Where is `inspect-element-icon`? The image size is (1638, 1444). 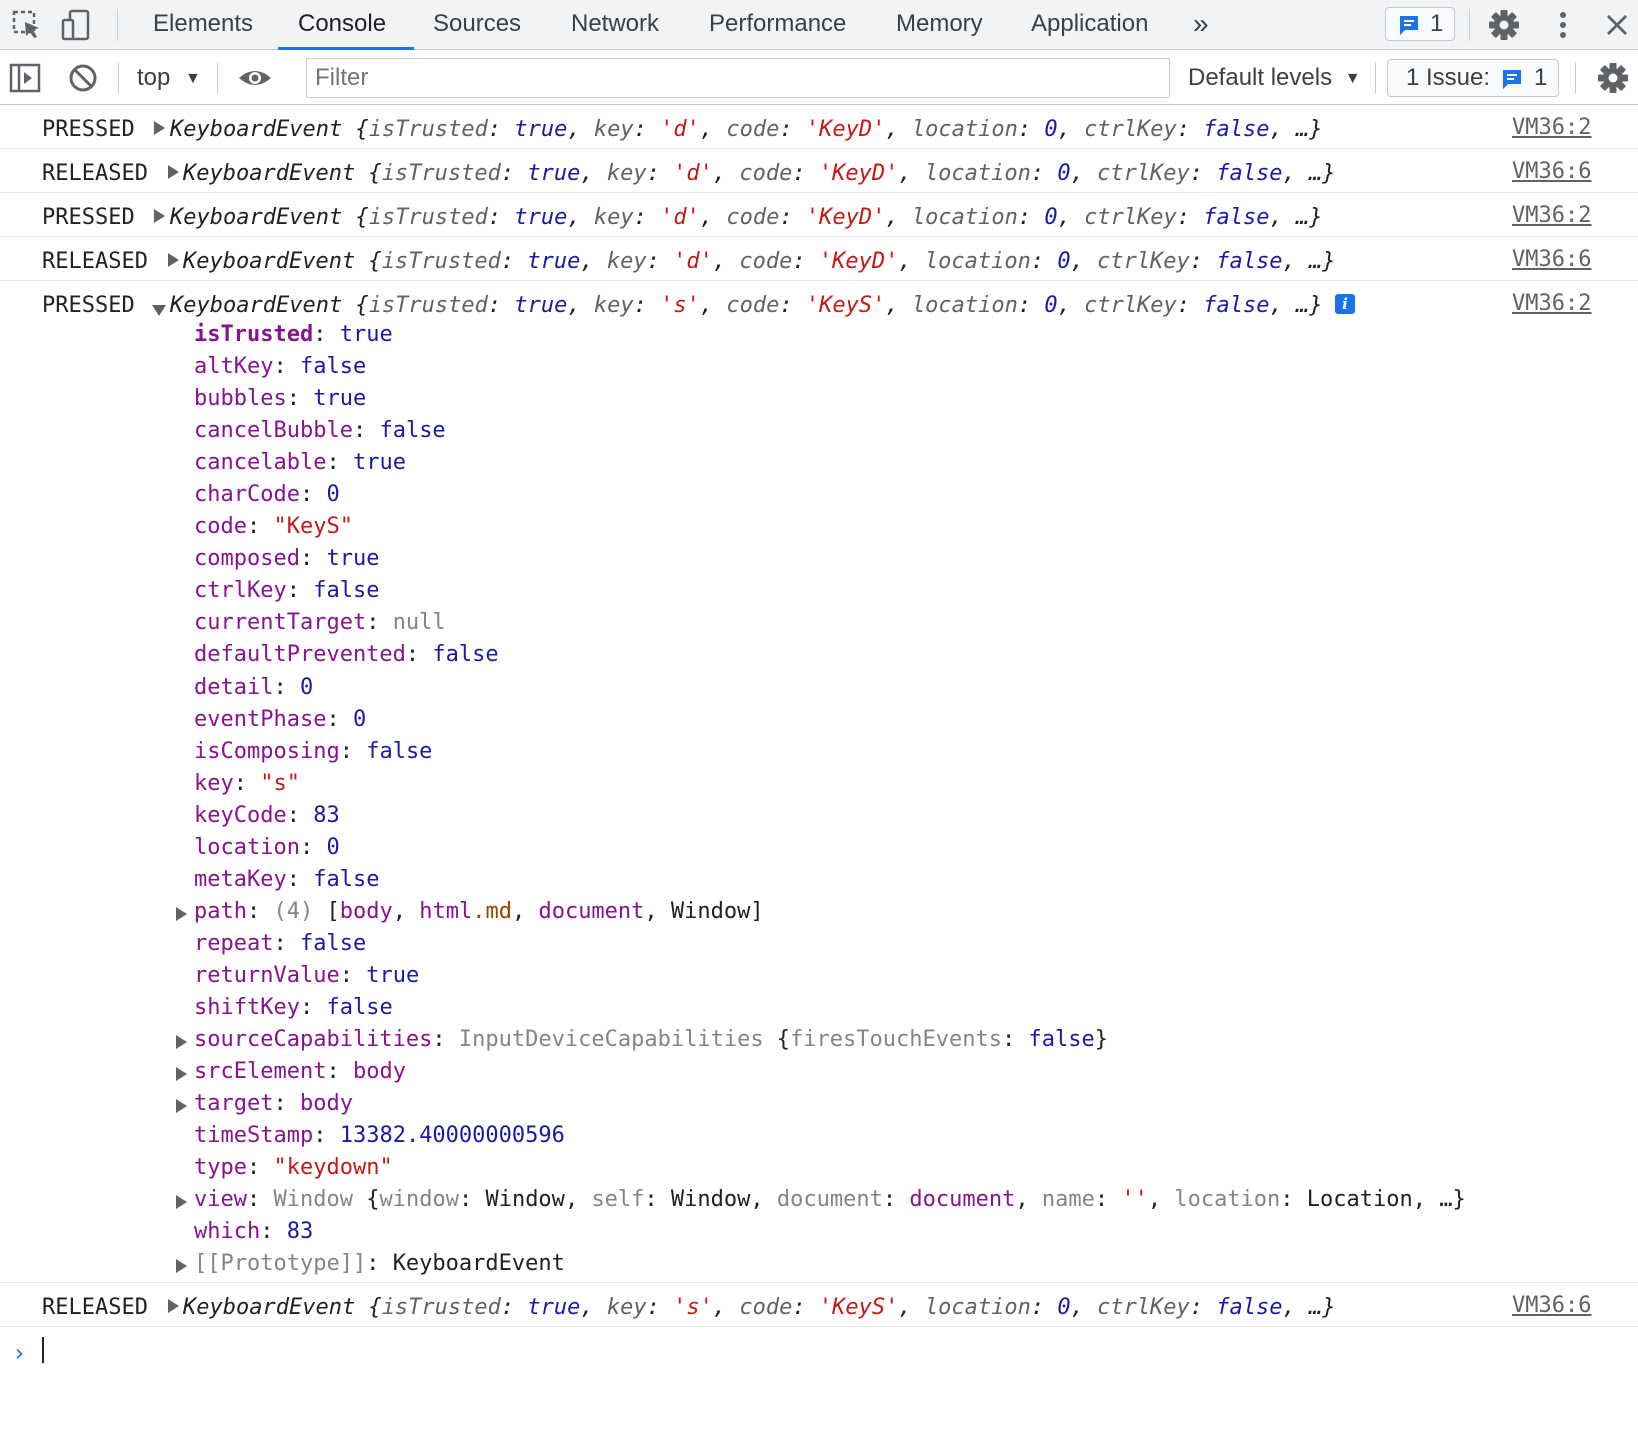 inspect-element-icon is located at coordinates (27, 25).